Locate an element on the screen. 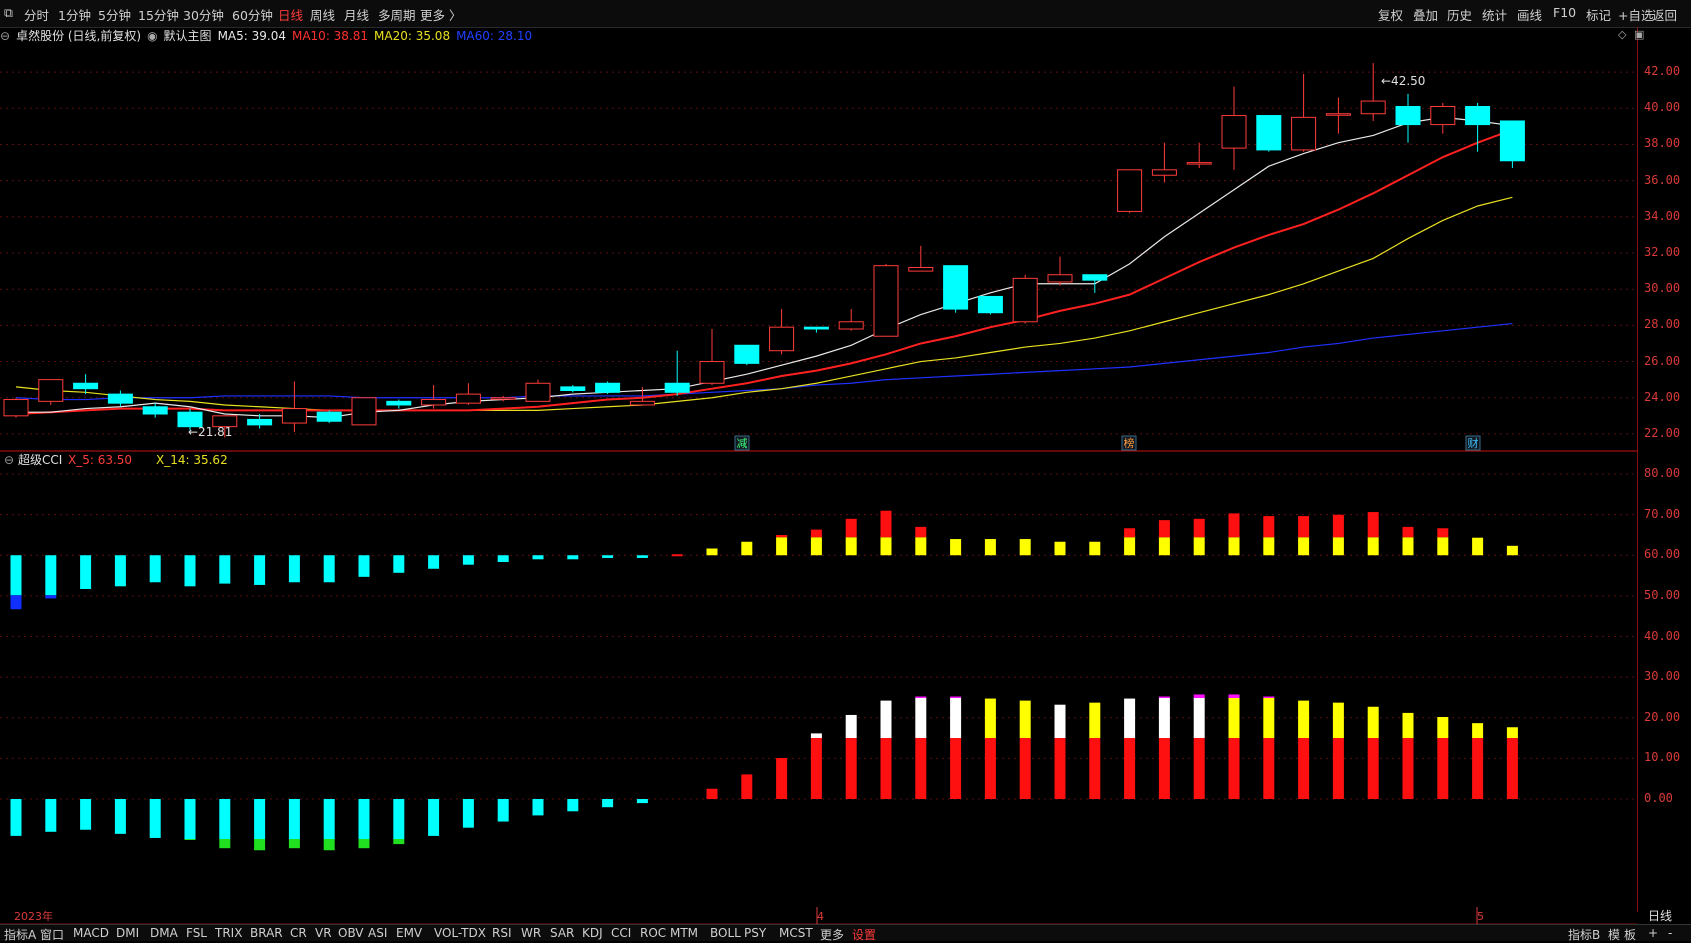 This screenshot has height=943, width=1691. tool-button-7: +自选 is located at coordinates (1635, 14).